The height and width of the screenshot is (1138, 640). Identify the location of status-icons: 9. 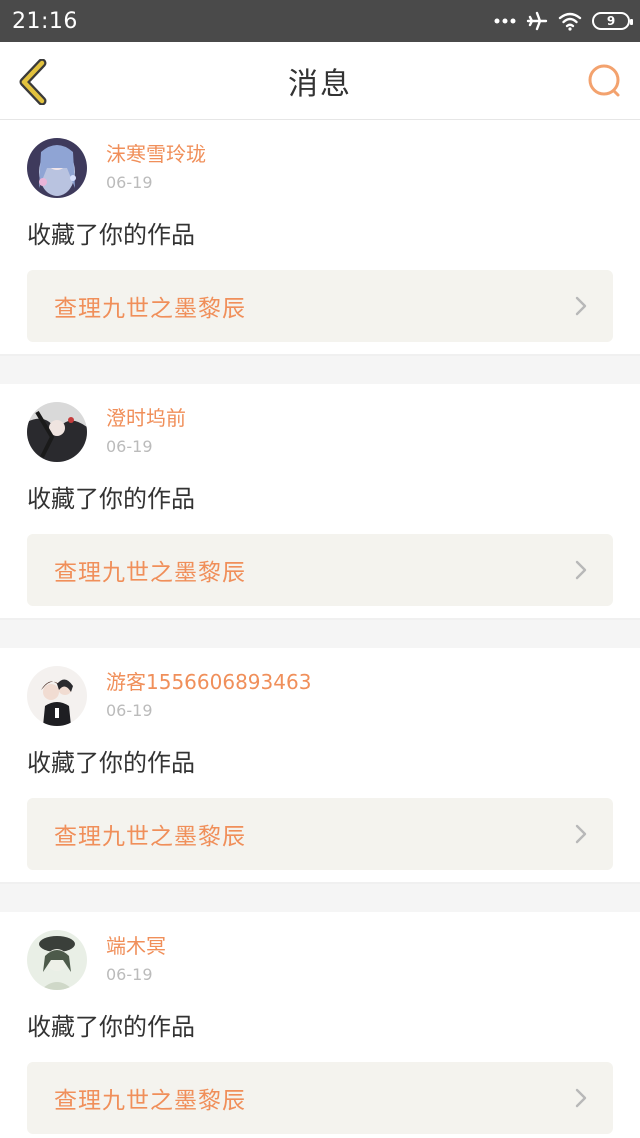
(563, 21).